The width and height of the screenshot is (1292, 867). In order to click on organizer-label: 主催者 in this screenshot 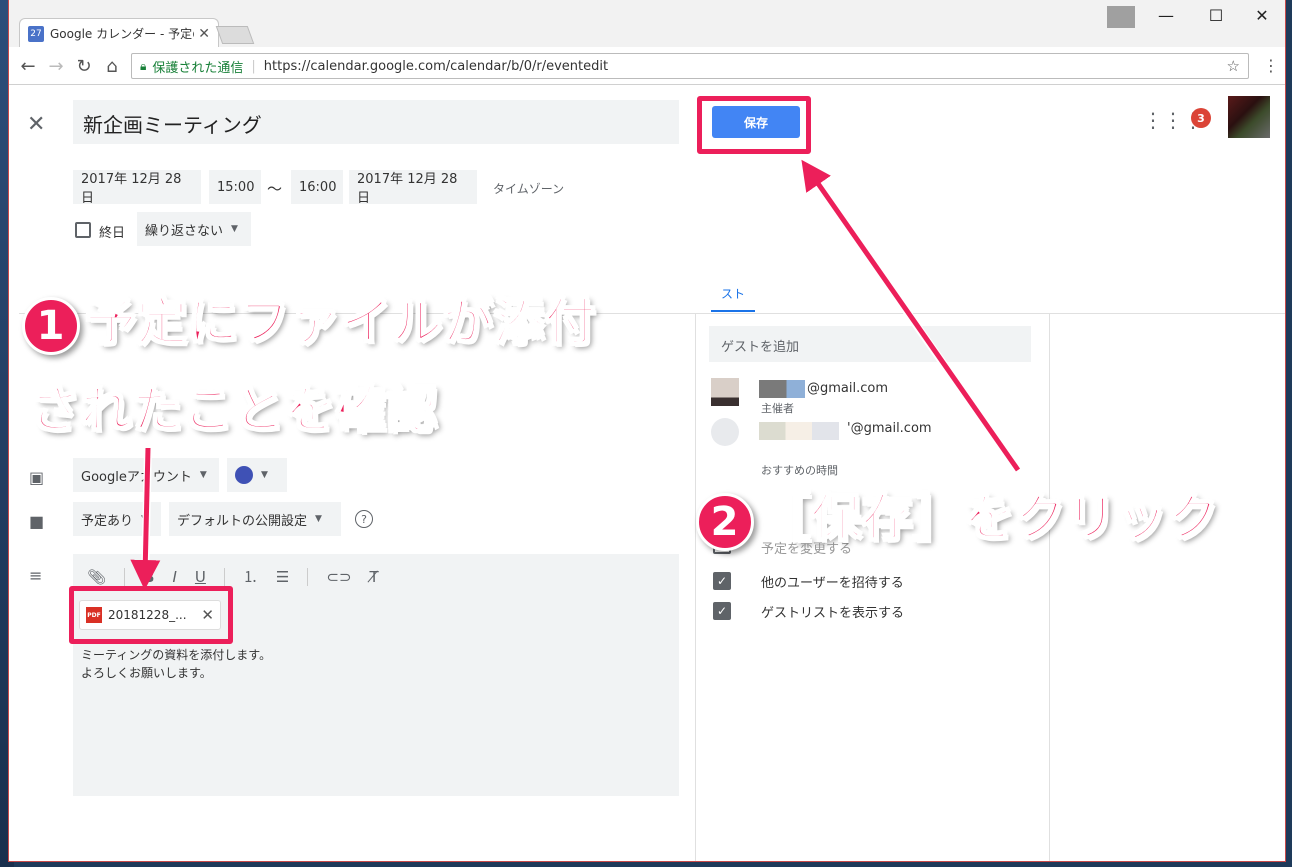, I will do `click(777, 408)`.